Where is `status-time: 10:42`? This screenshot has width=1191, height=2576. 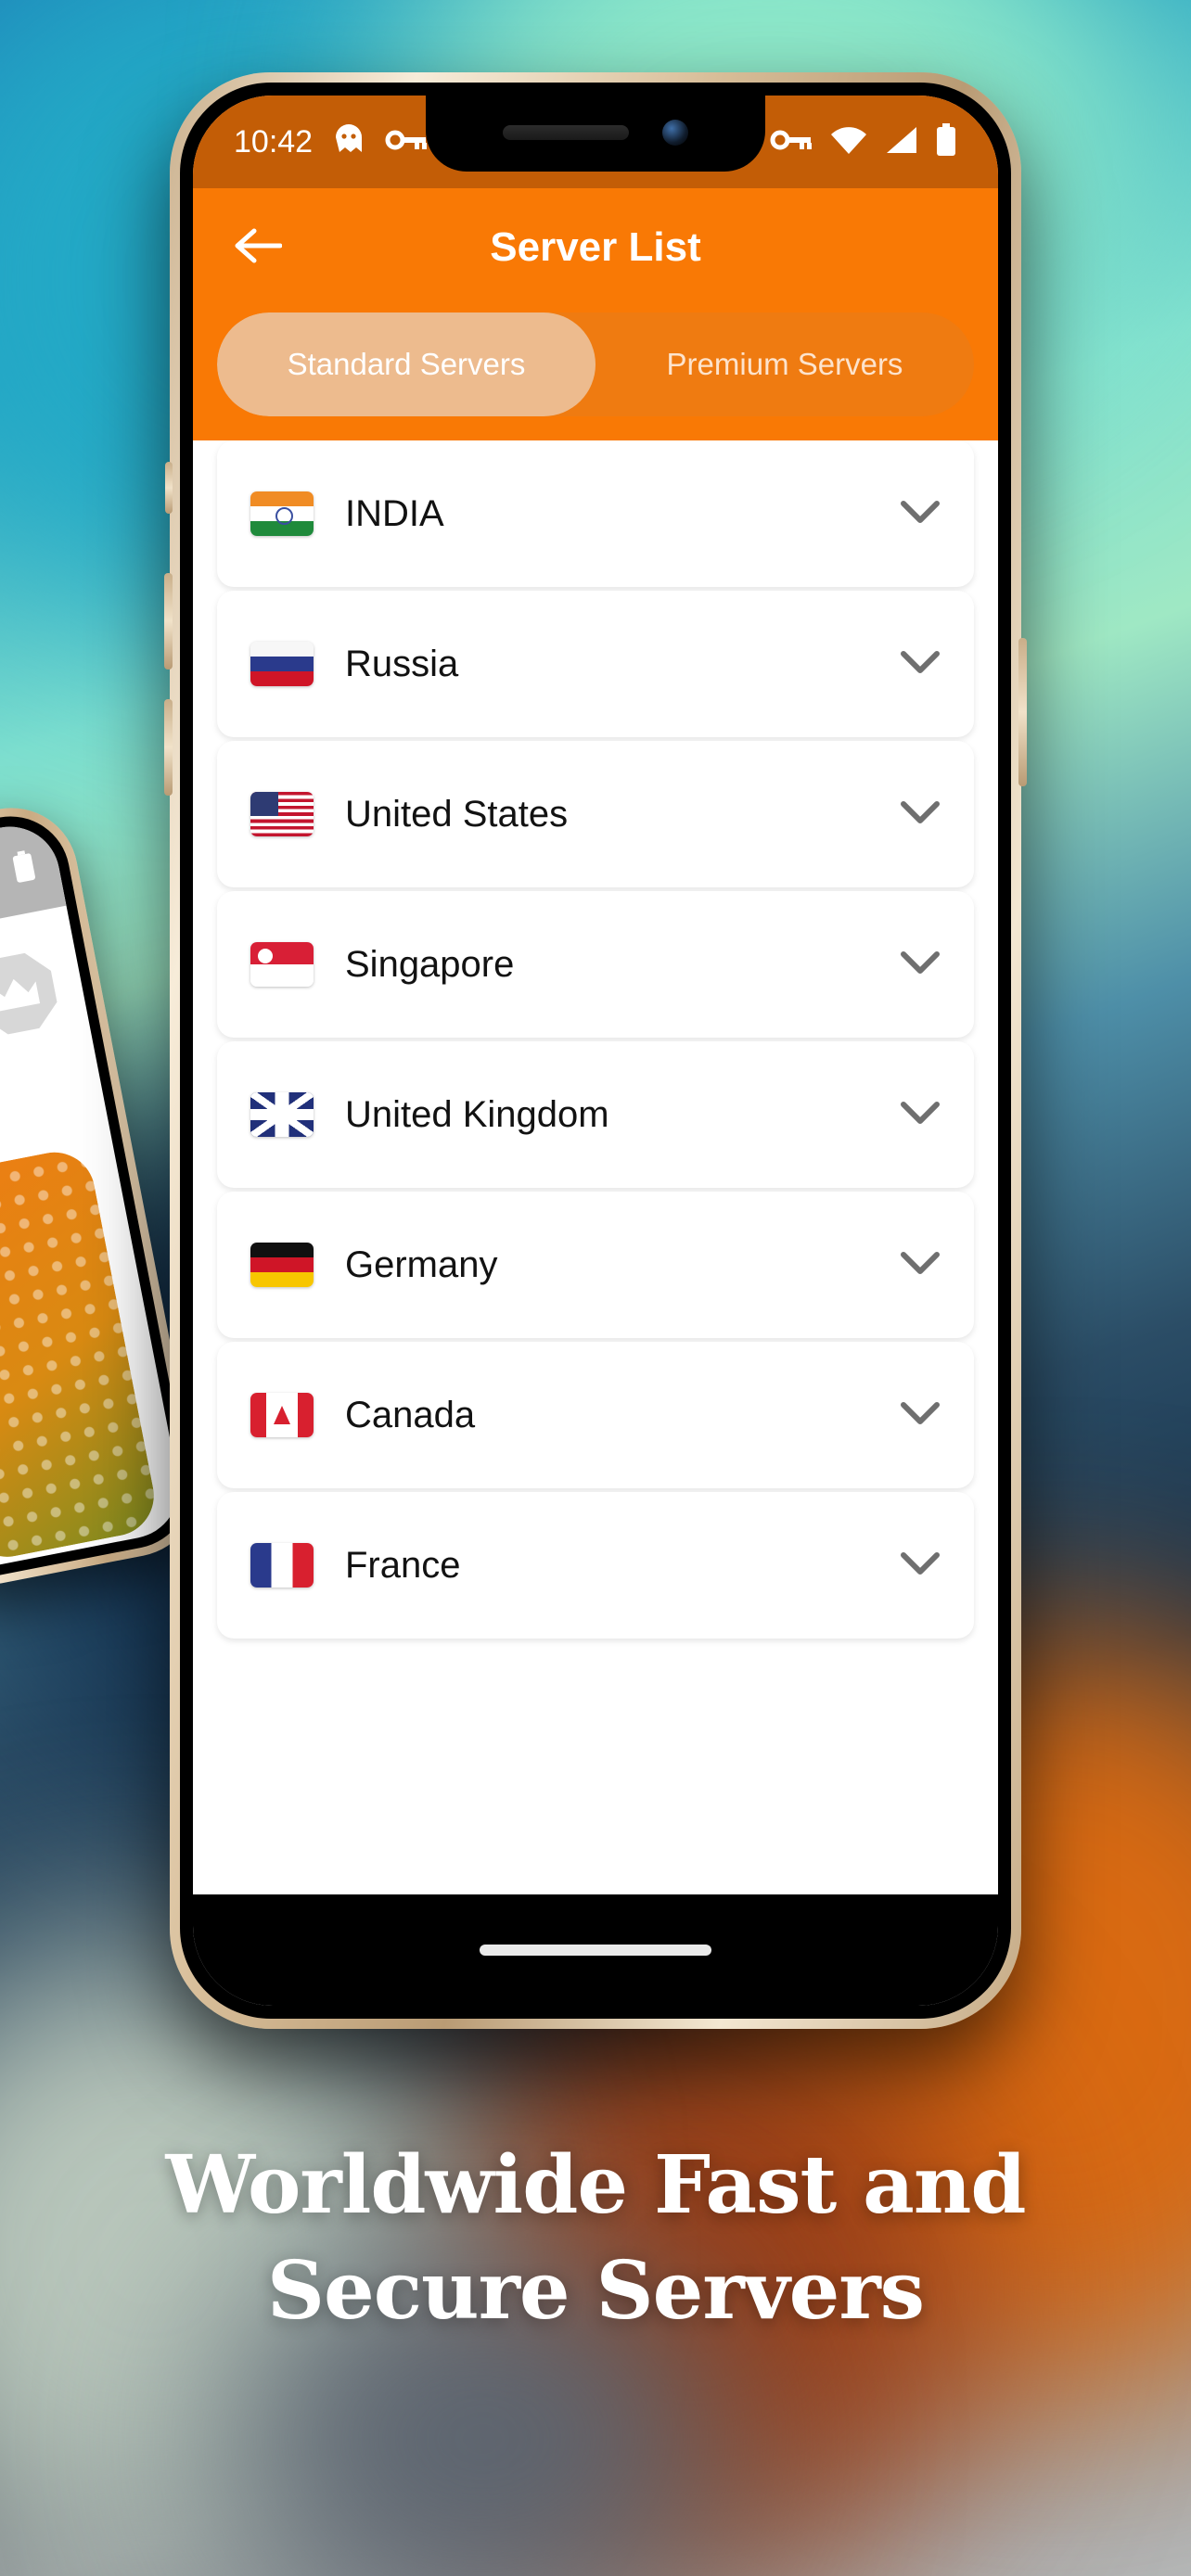 status-time: 10:42 is located at coordinates (274, 141).